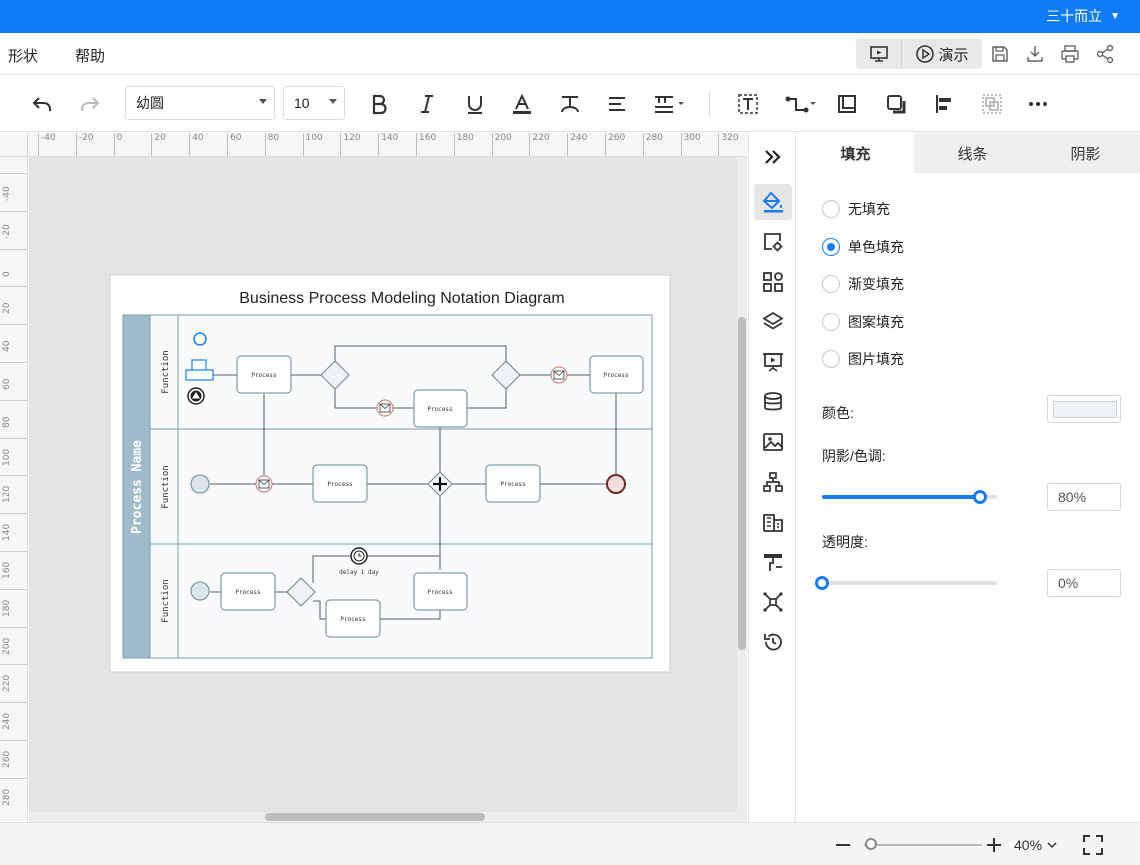  Describe the element at coordinates (863, 322) in the screenshot. I see `fill-option-pattern: 图案填充` at that location.